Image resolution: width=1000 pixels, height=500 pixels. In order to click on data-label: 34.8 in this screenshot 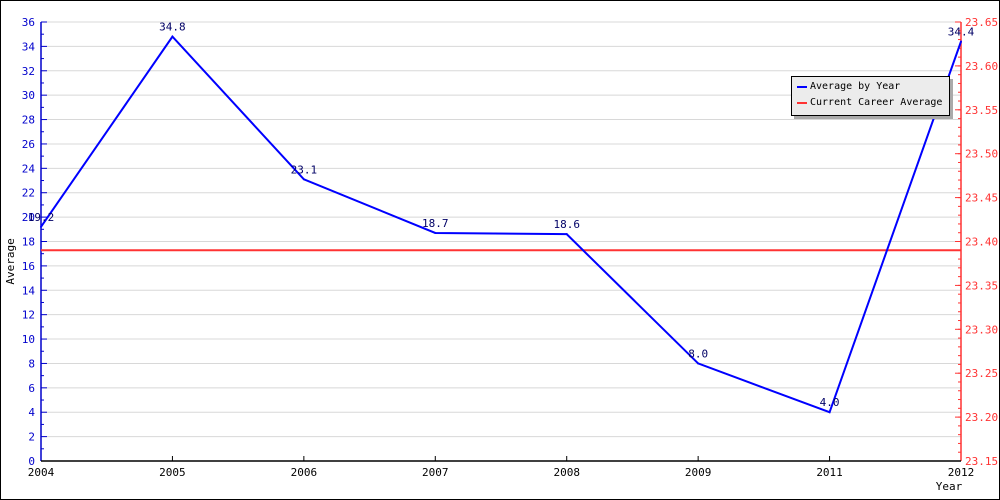, I will do `click(172, 27)`.